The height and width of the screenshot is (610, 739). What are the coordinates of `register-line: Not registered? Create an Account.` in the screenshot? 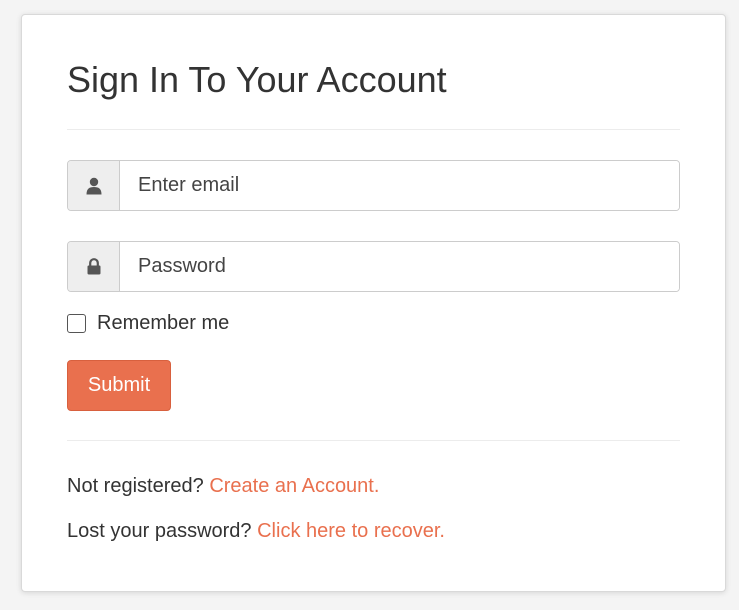 It's located at (223, 486).